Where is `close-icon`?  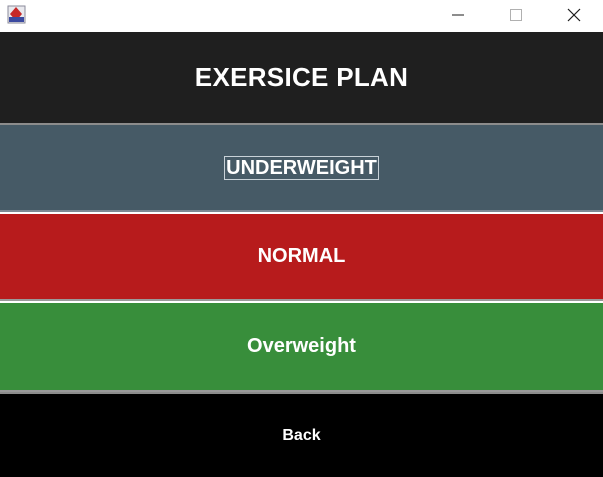 close-icon is located at coordinates (574, 15).